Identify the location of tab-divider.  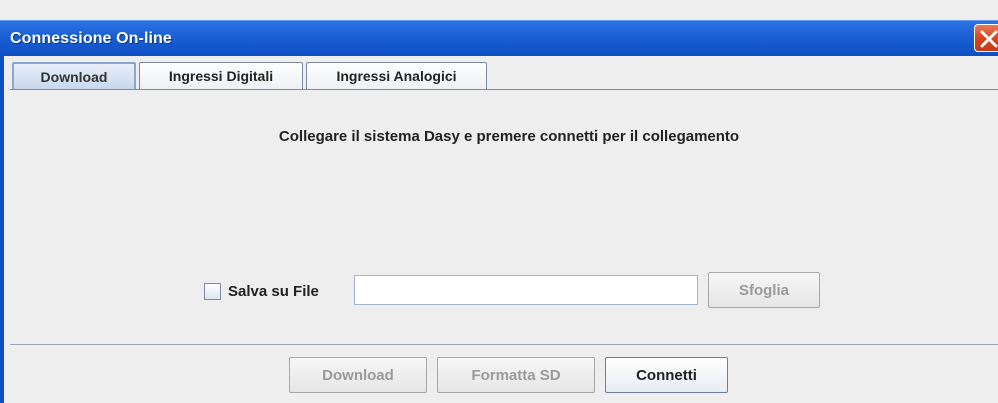
(504, 89).